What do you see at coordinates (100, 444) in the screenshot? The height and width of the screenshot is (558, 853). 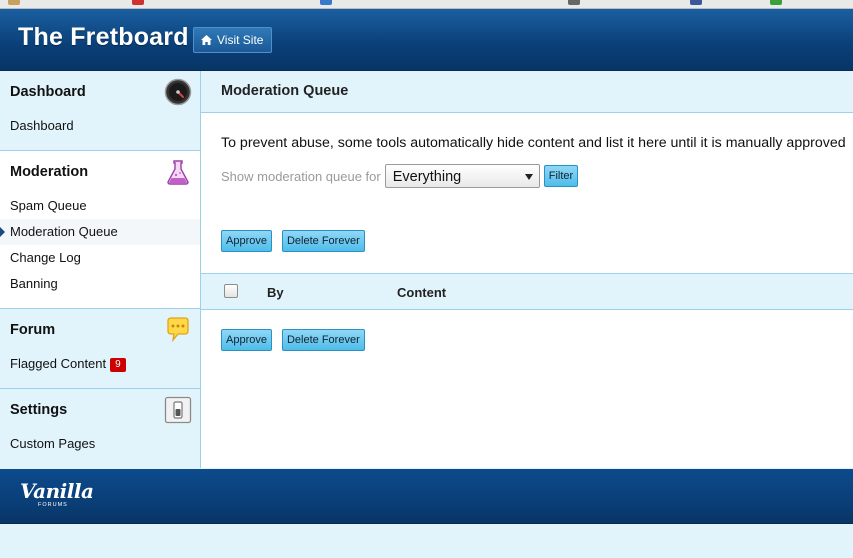 I see `sidebar-item-custom-pages: Custom Pages` at bounding box center [100, 444].